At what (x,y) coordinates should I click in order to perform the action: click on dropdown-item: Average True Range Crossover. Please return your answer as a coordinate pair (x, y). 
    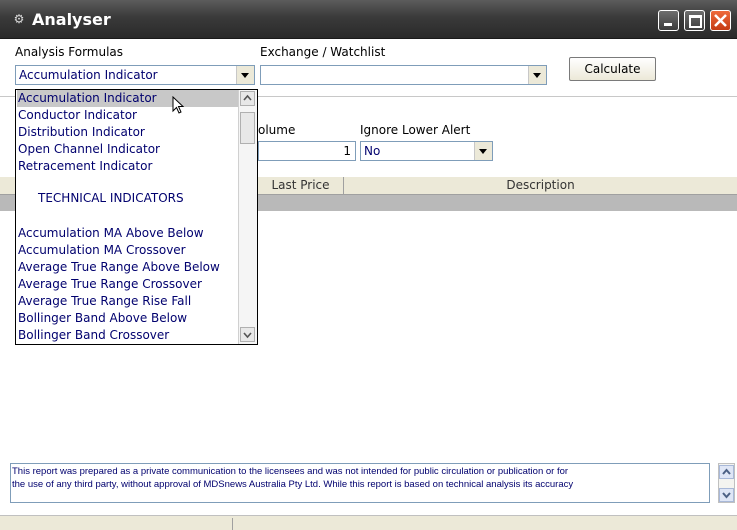
    Looking at the image, I should click on (110, 284).